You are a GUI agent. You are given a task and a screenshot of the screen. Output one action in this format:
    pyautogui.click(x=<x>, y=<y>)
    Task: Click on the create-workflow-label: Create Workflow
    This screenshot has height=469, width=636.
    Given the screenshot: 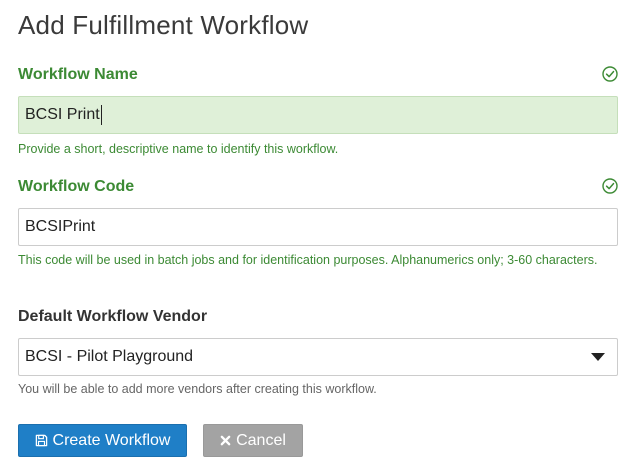 What is the action you would take?
    pyautogui.click(x=111, y=440)
    